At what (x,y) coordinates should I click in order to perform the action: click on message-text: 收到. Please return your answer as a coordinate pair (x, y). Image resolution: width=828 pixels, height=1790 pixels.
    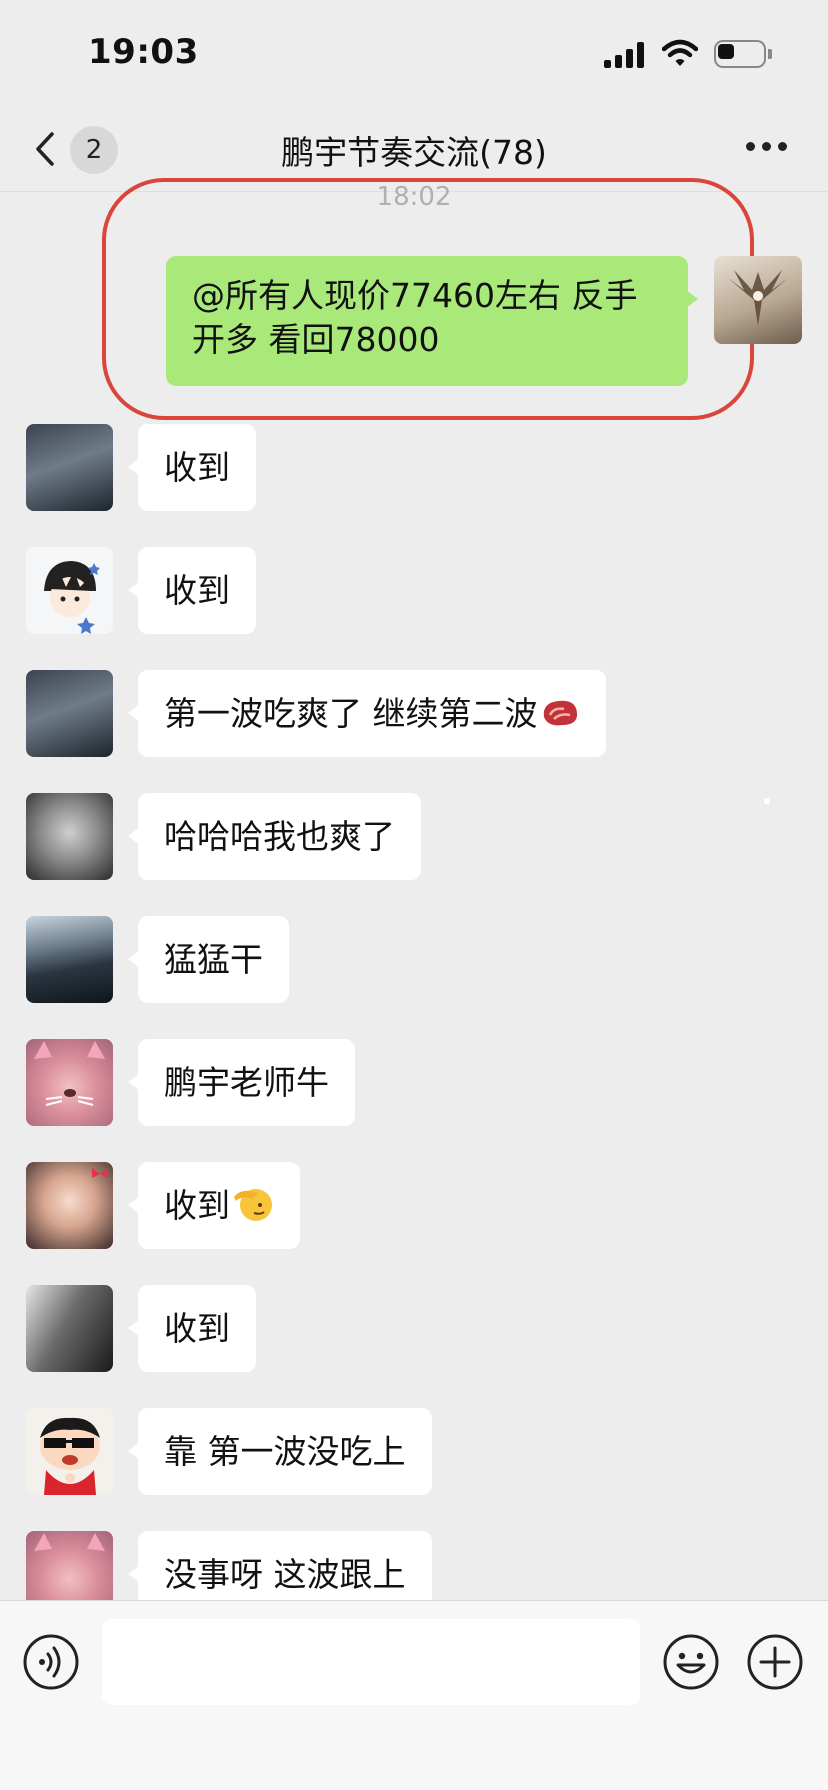
    Looking at the image, I should click on (197, 1205).